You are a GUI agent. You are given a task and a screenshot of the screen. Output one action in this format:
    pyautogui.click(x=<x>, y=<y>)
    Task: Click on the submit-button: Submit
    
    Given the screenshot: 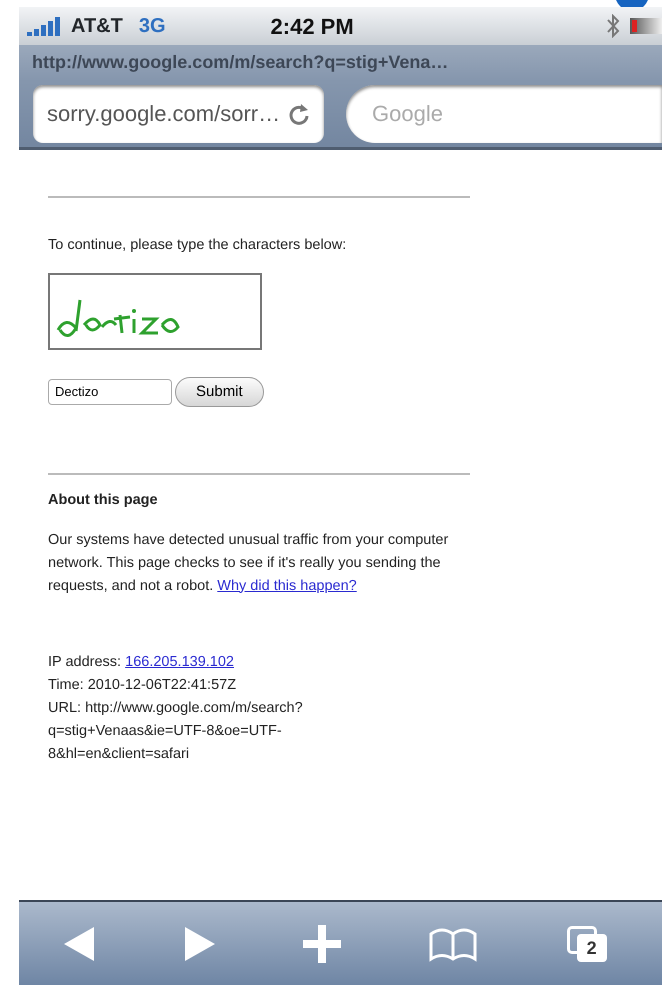 What is the action you would take?
    pyautogui.click(x=219, y=391)
    